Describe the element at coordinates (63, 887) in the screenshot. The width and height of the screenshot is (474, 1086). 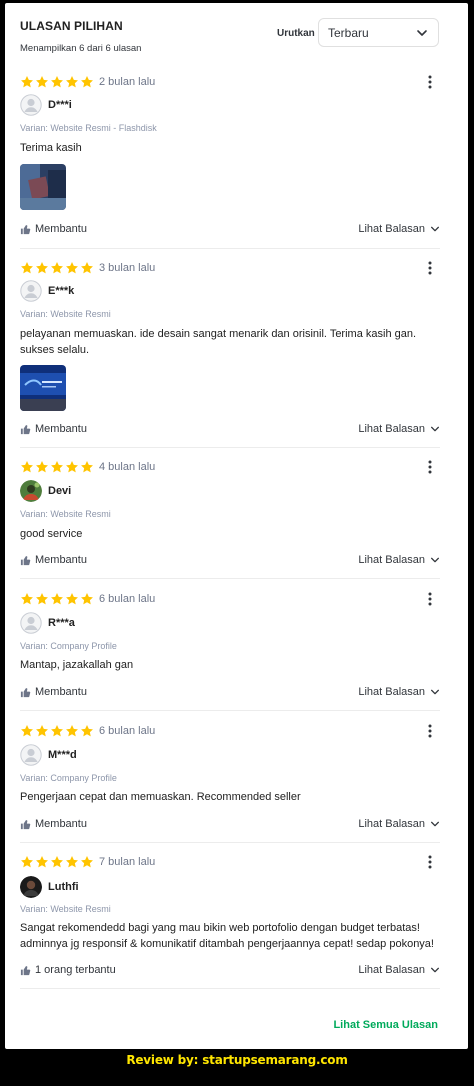
I see `reviewer-name: Luthfi` at that location.